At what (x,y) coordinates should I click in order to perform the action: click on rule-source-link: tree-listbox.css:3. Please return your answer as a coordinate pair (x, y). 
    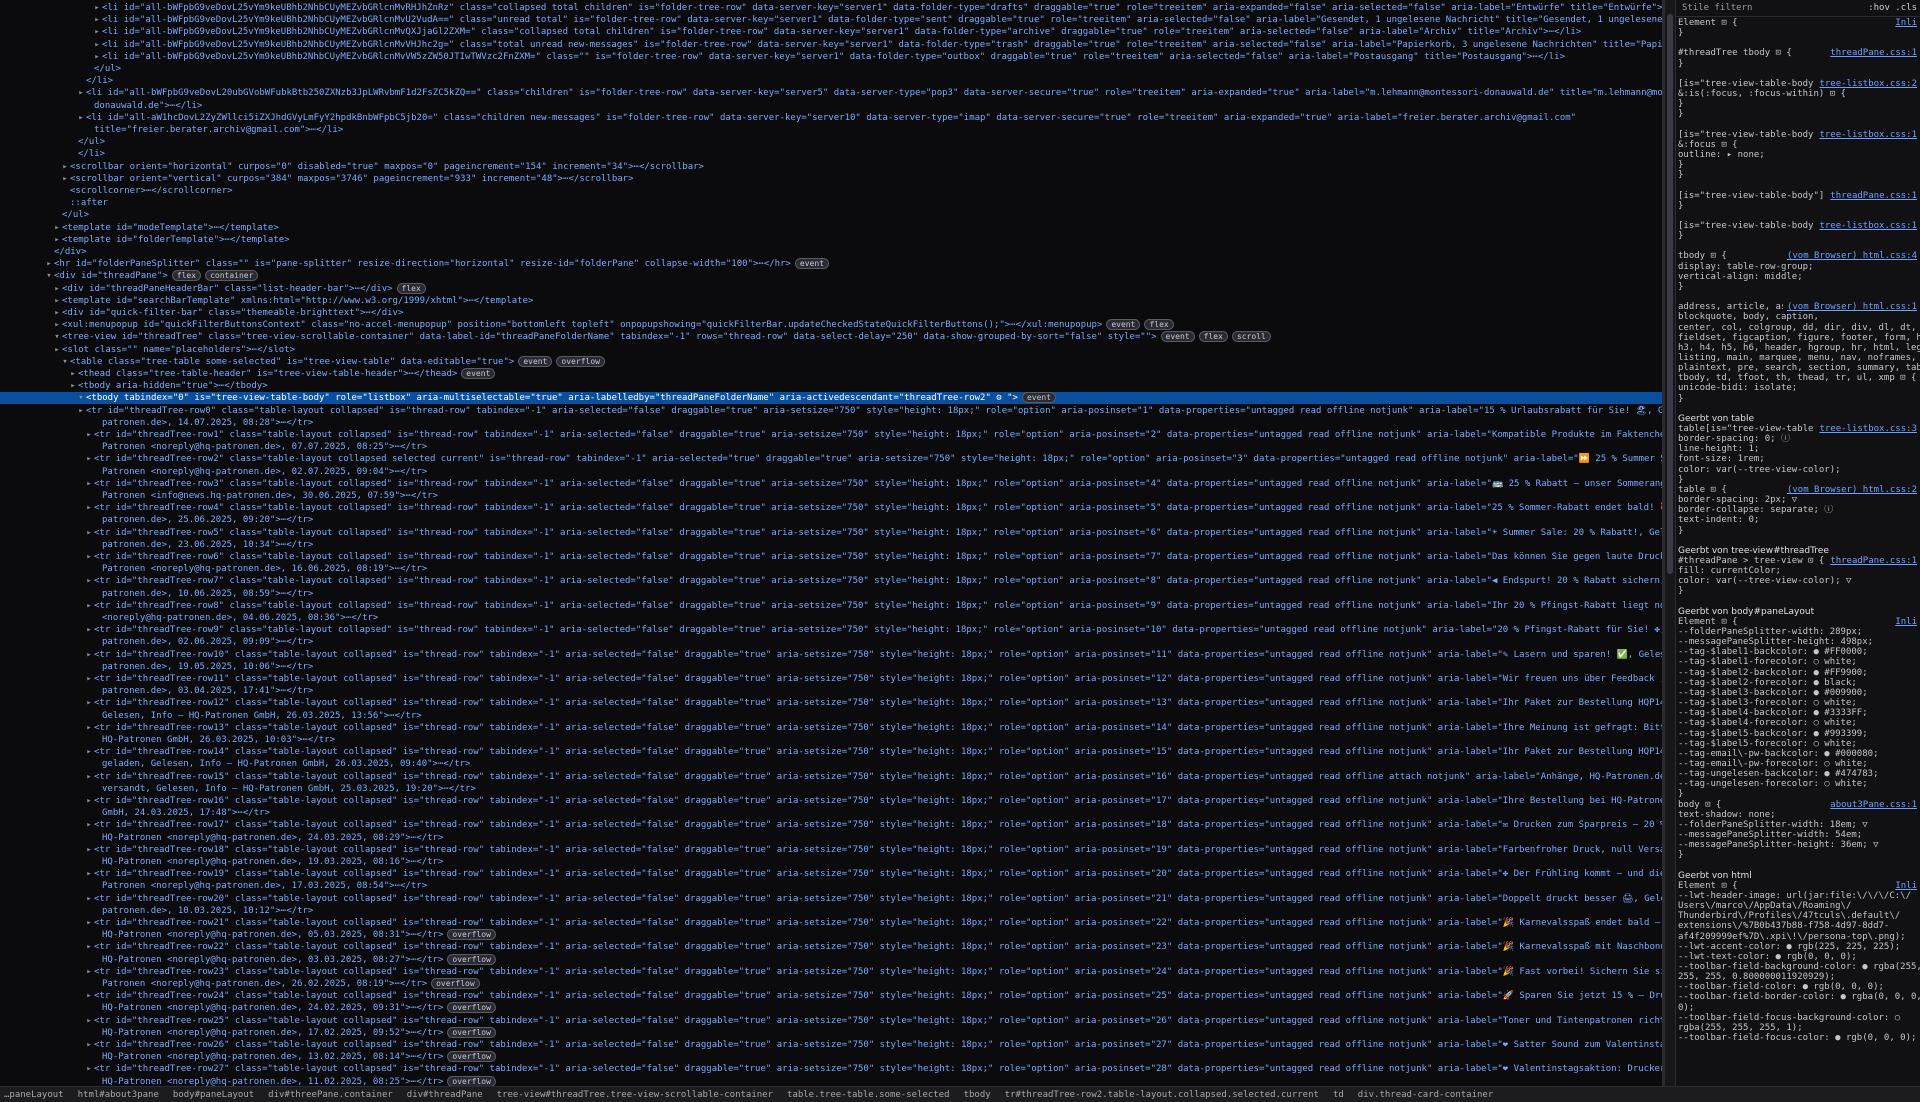
    Looking at the image, I should click on (1866, 429).